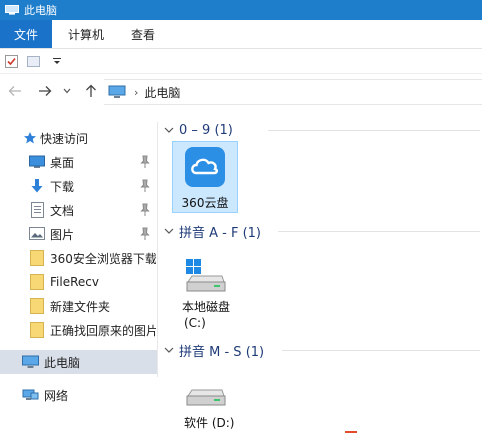 Image resolution: width=482 pixels, height=435 pixels. What do you see at coordinates (64, 138) in the screenshot?
I see `nav-quick-access-label: 快速访问` at bounding box center [64, 138].